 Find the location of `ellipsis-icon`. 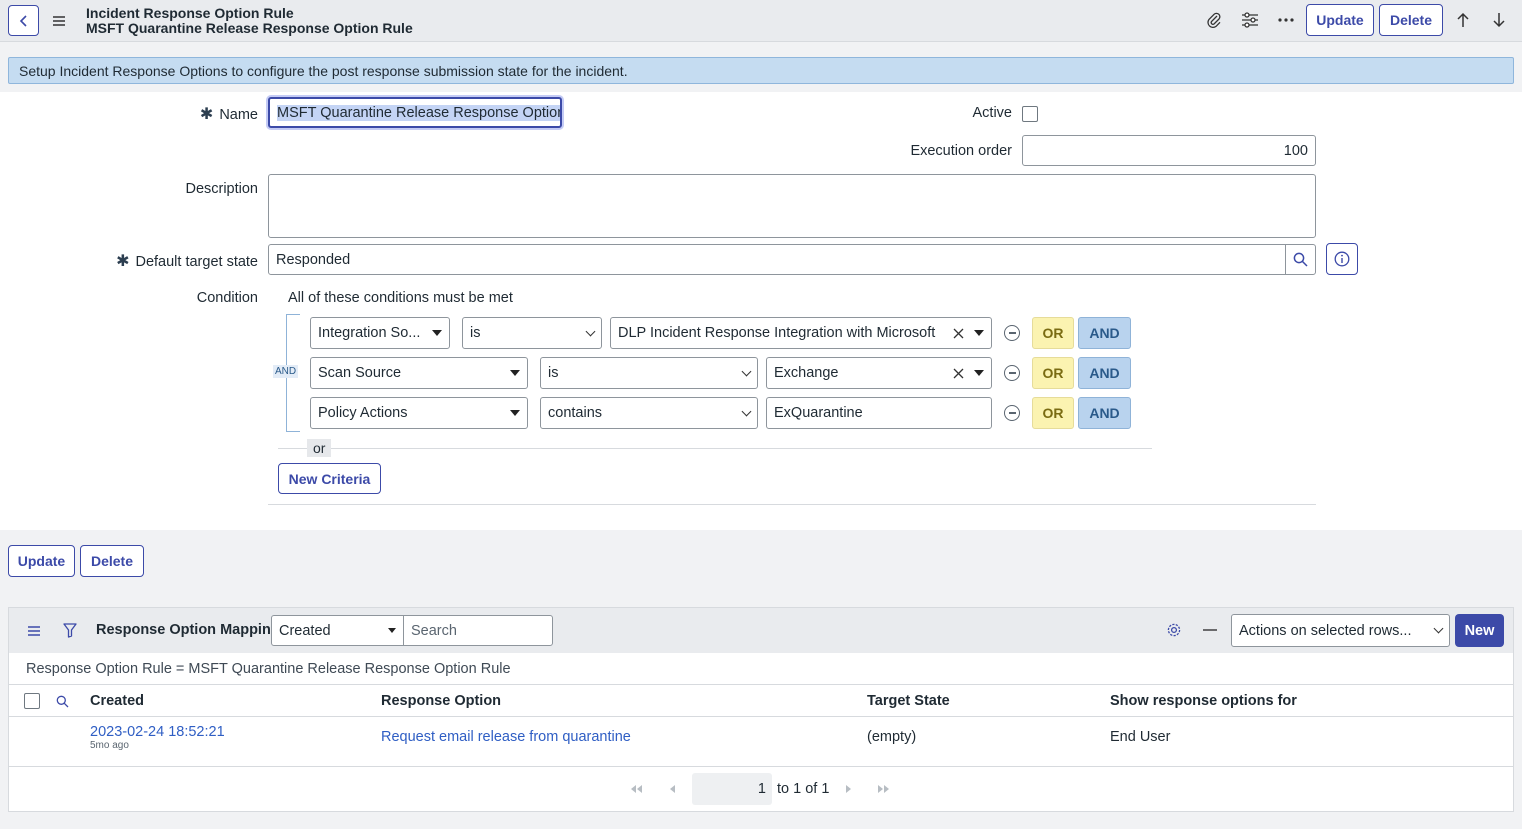

ellipsis-icon is located at coordinates (1286, 20).